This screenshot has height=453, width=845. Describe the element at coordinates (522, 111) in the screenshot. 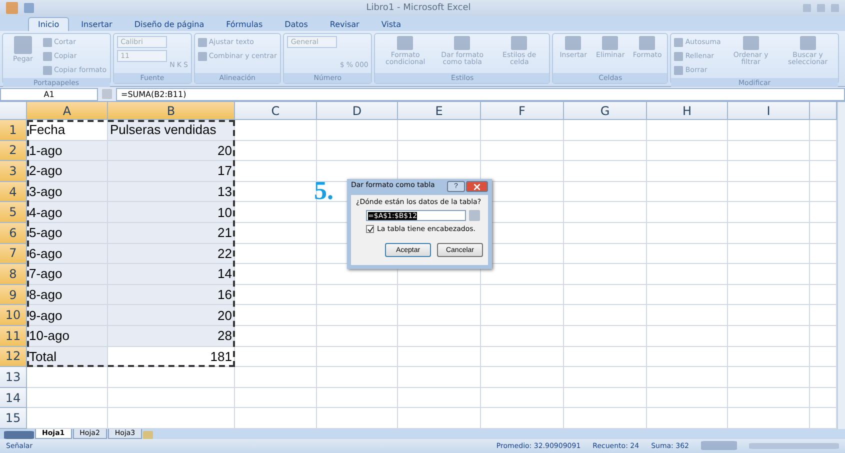

I see `column-header: F` at that location.